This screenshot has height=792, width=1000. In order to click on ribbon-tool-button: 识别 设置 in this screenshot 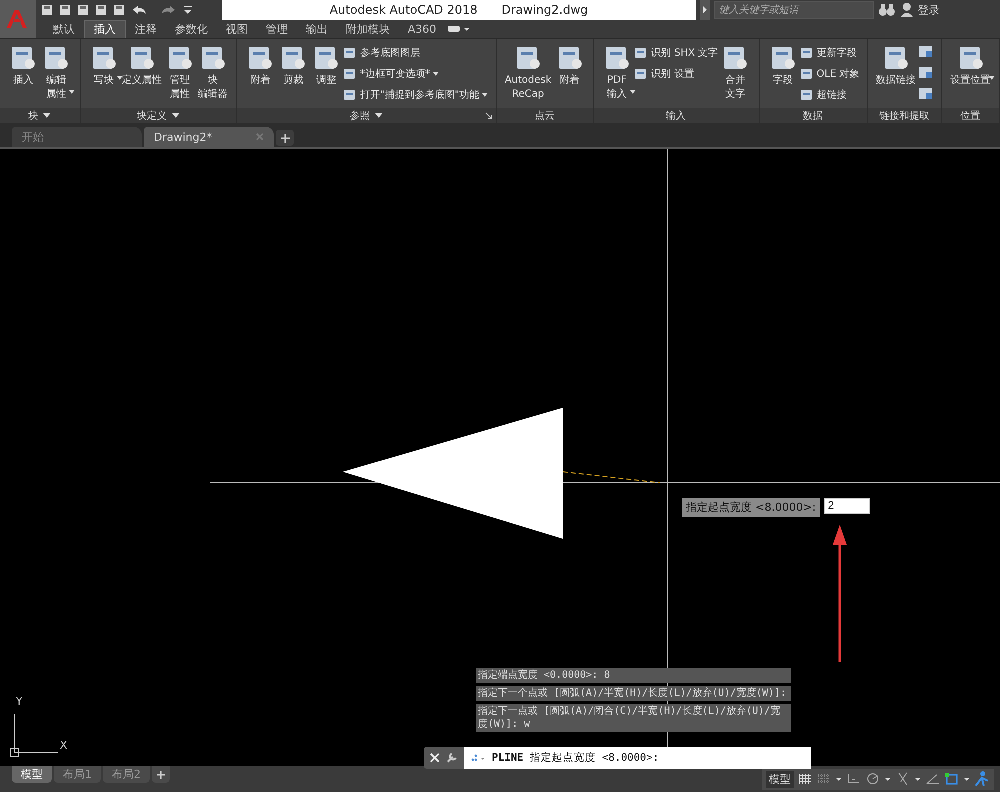, I will do `click(676, 73)`.